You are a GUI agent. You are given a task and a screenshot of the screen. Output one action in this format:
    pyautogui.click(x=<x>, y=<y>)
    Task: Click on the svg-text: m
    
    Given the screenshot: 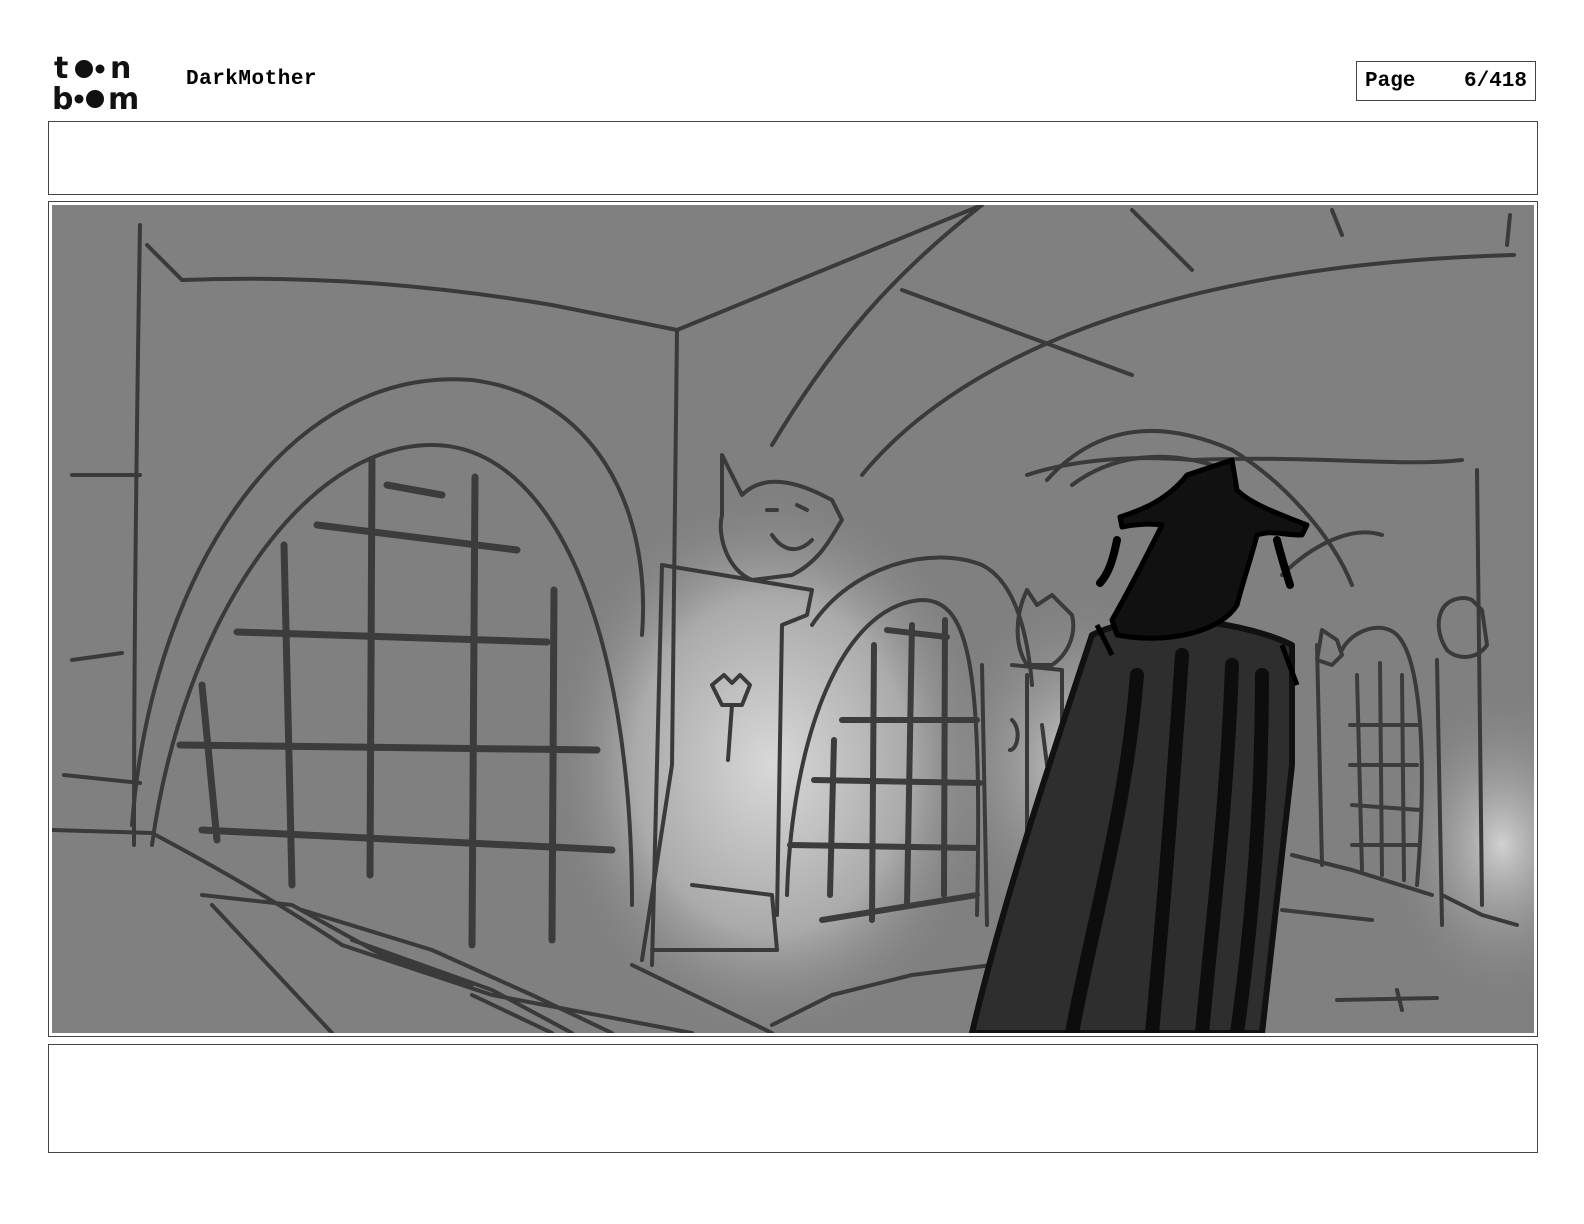 What is the action you would take?
    pyautogui.click(x=123, y=97)
    